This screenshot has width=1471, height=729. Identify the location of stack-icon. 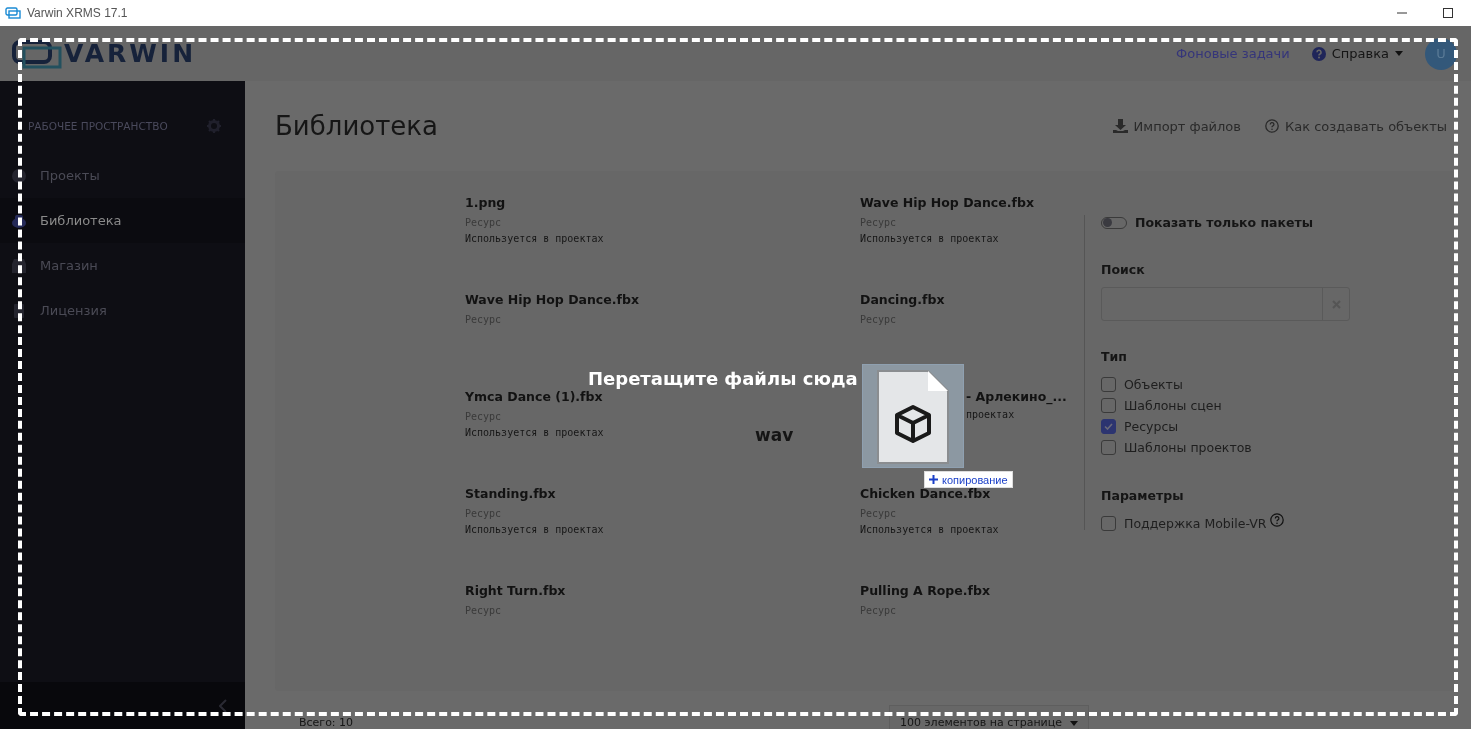
(19, 220).